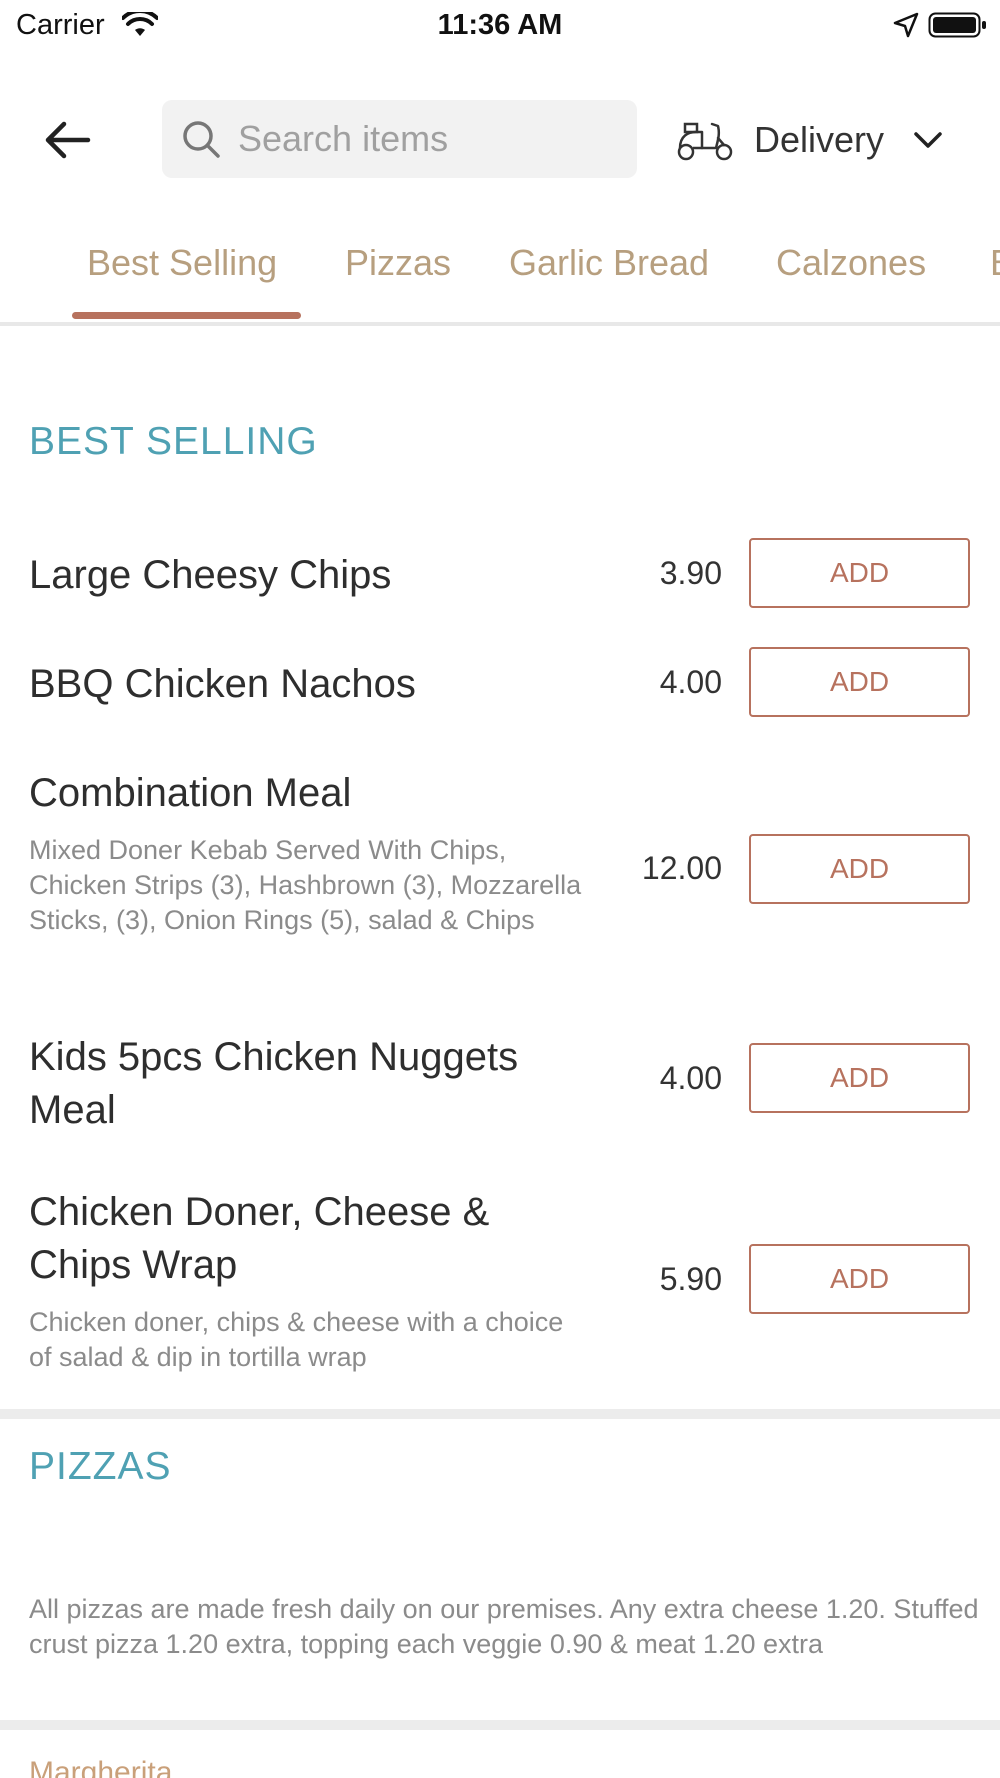 The height and width of the screenshot is (1778, 1000). I want to click on item-name: Combination Meal, so click(190, 793).